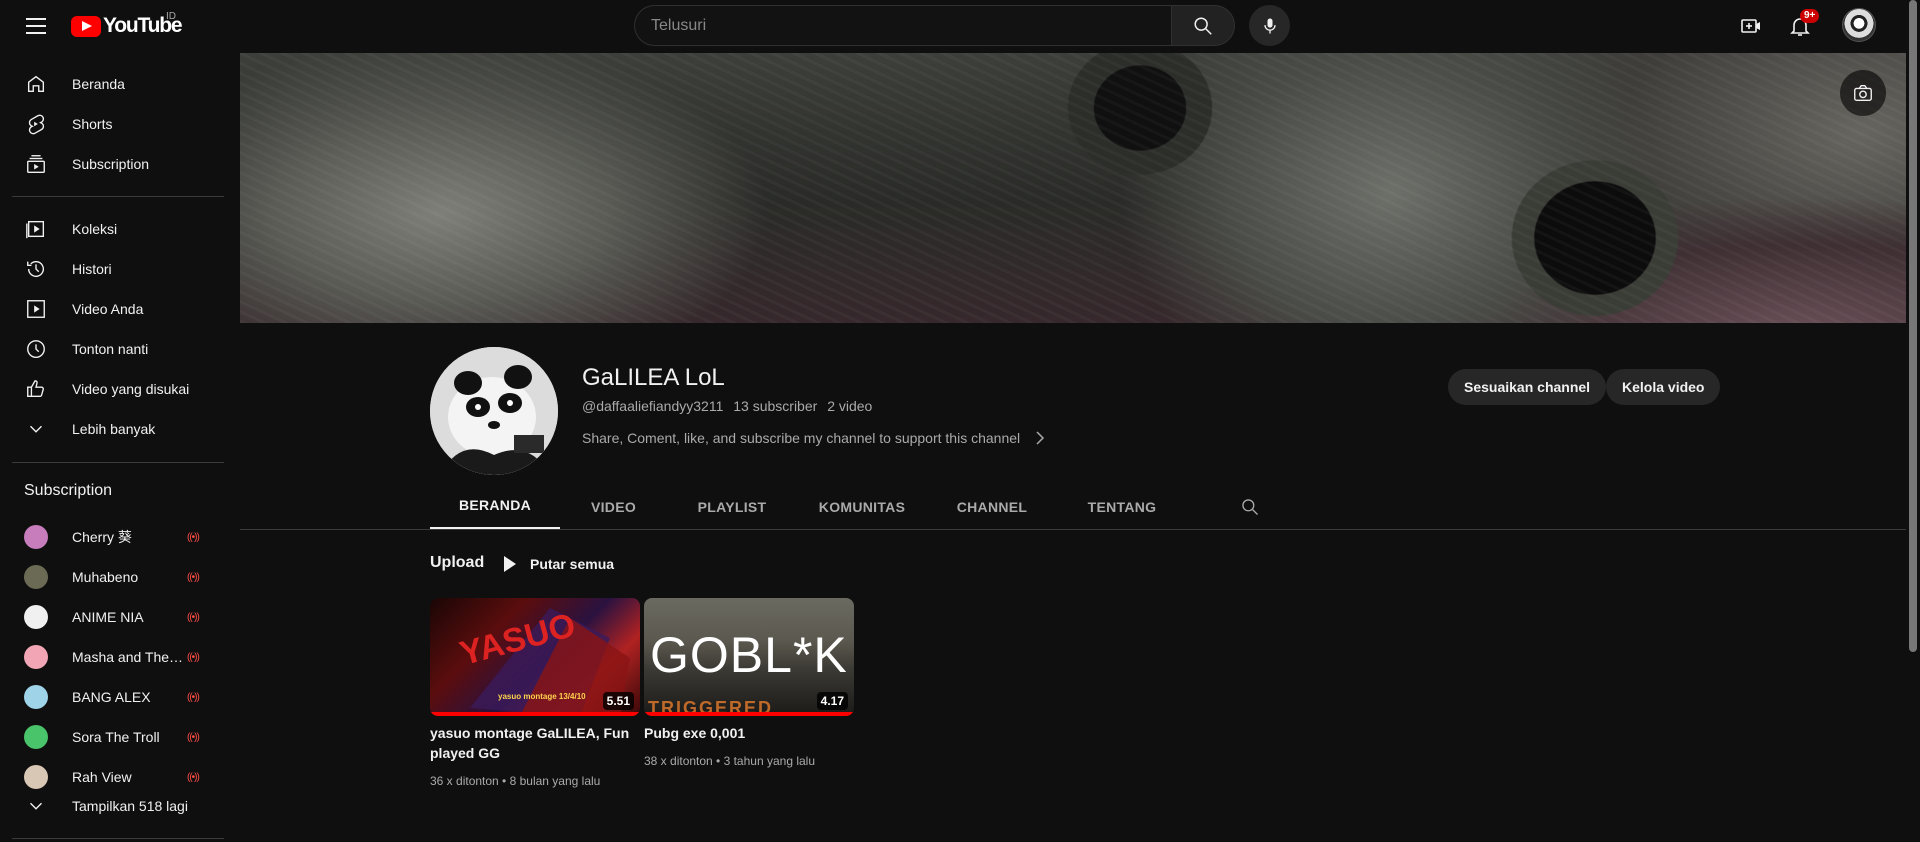  I want to click on subscription-name: Sora The Troll, so click(116, 737).